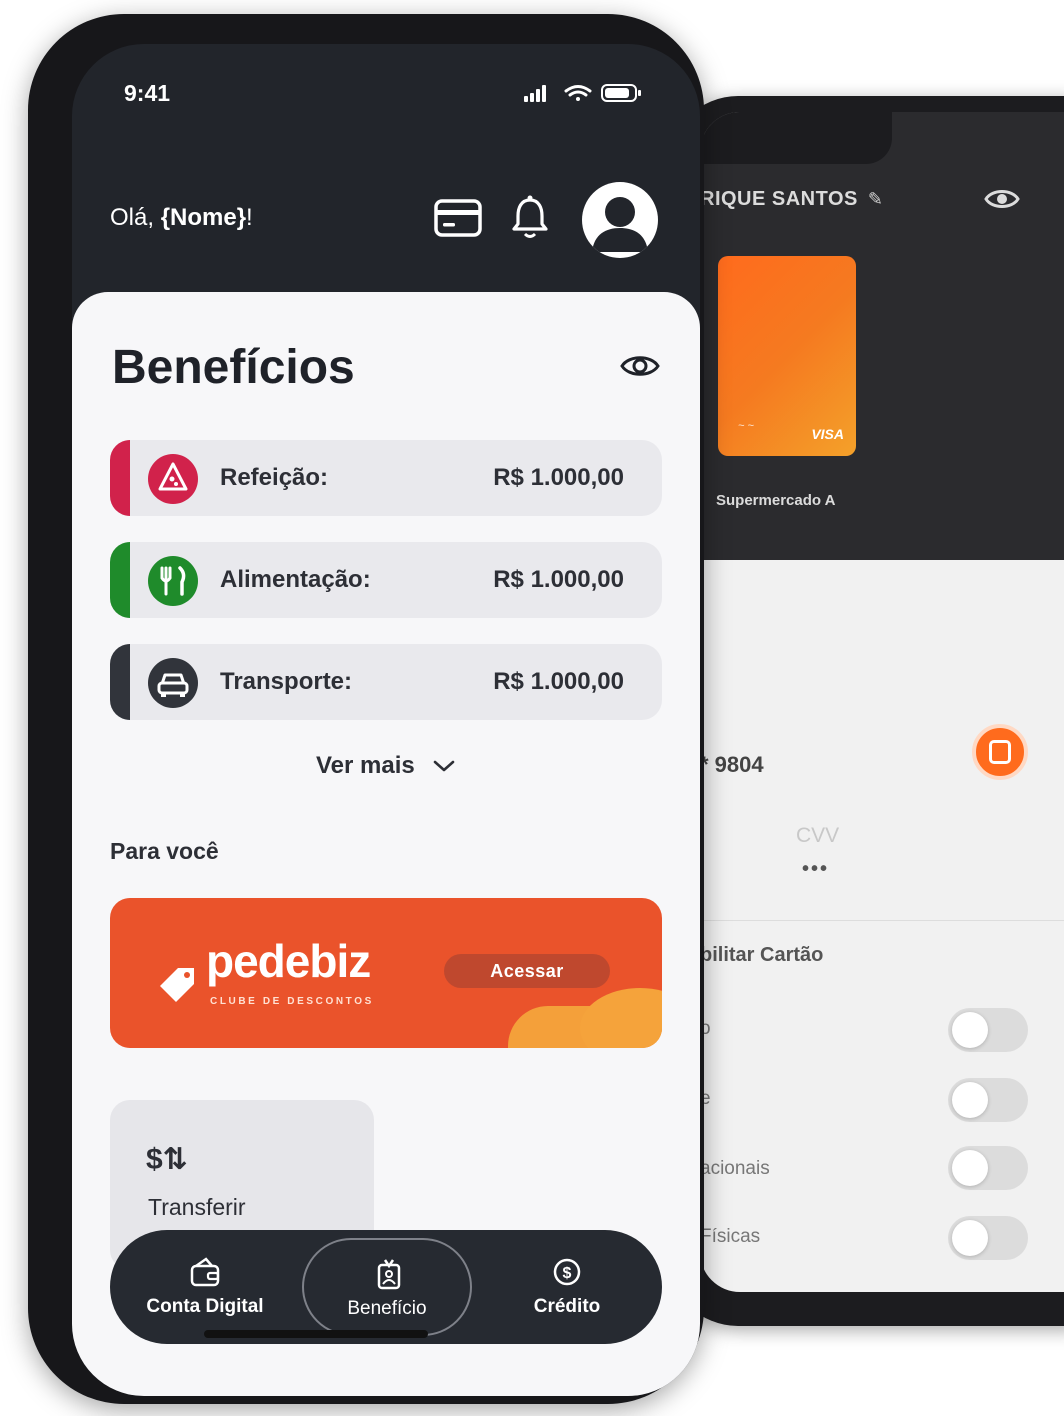 The image size is (1064, 1416). Describe the element at coordinates (173, 683) in the screenshot. I see `car-icon` at that location.